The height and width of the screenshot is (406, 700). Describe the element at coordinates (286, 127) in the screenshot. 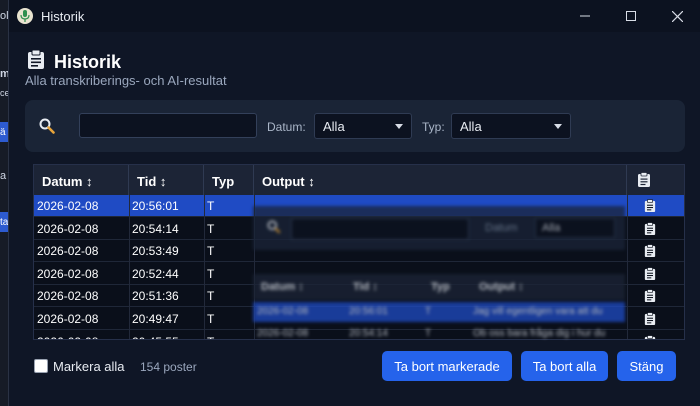

I see `date-filter-label: Datum:` at that location.